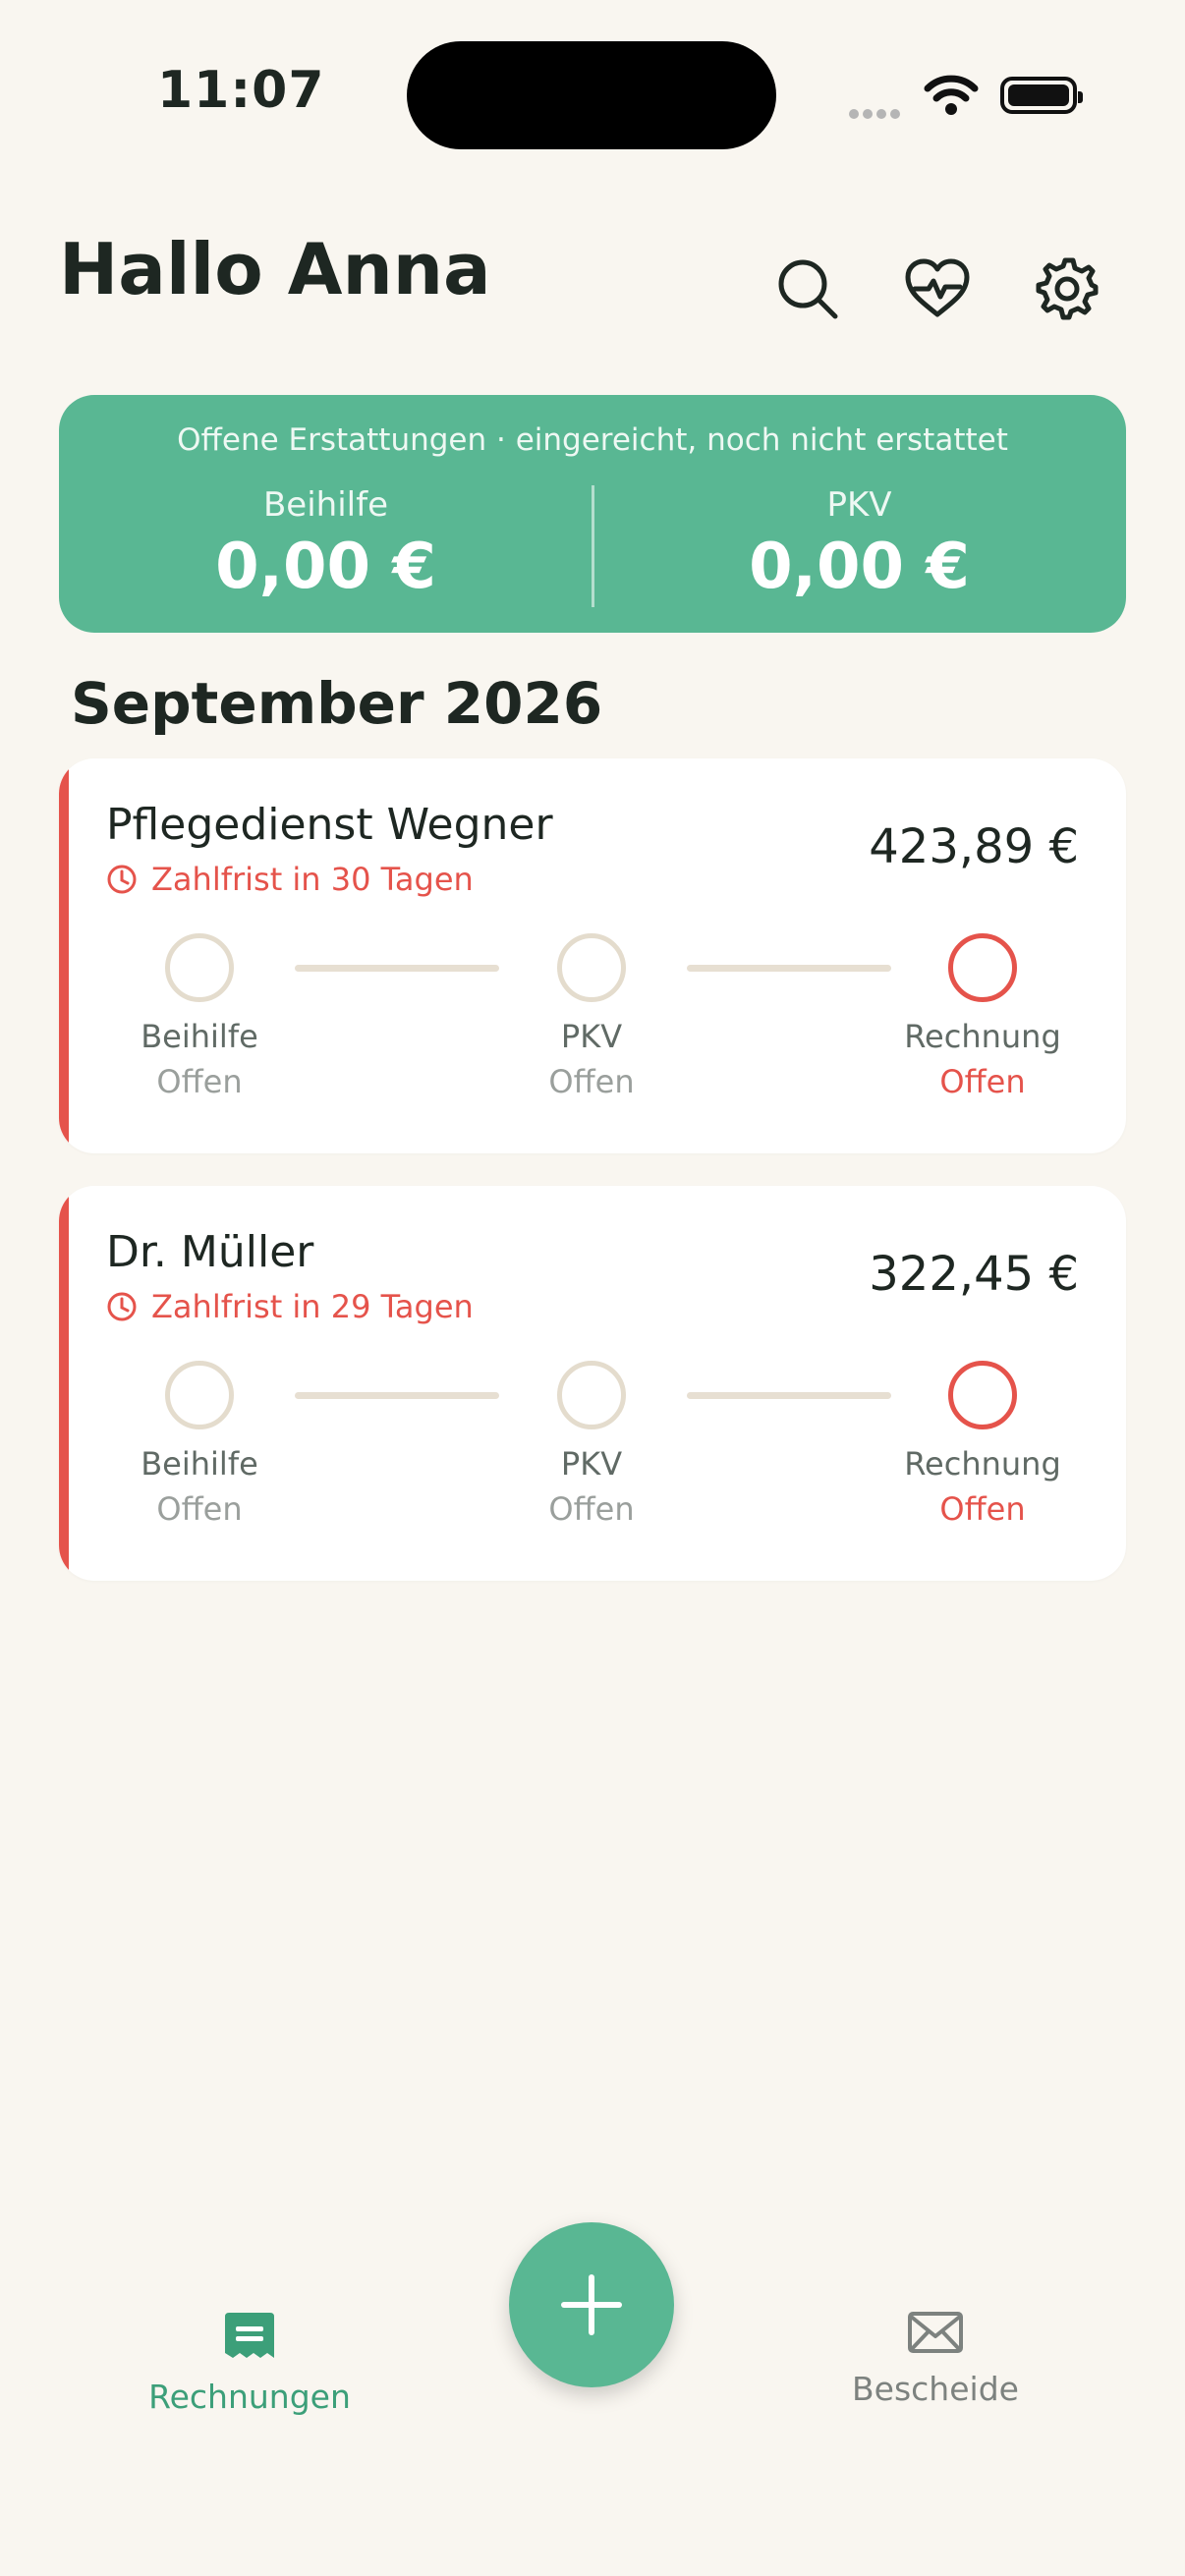 This screenshot has height=2576, width=1185. I want to click on nav-rechnungen: Rechnungen, so click(250, 2363).